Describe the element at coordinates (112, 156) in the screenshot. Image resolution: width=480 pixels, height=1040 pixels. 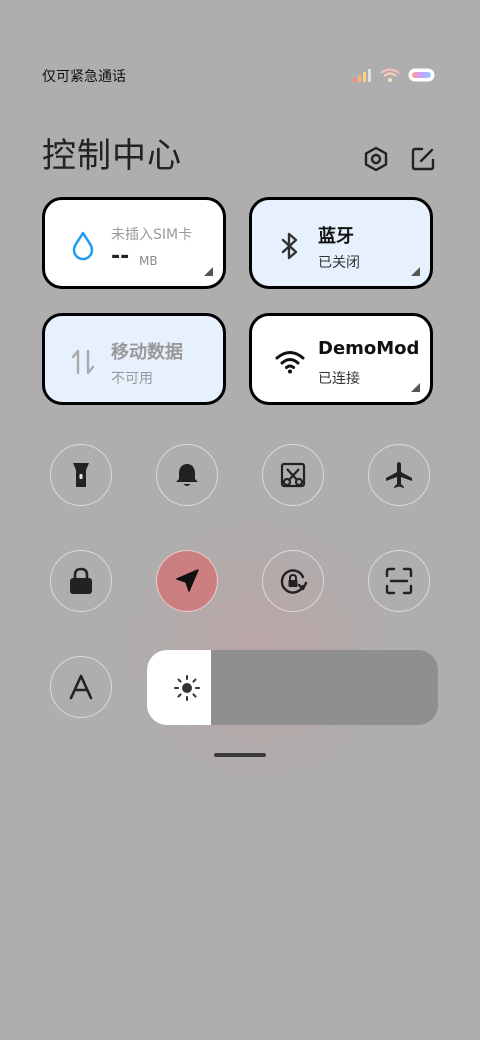
I see `page-title: 控制中心` at that location.